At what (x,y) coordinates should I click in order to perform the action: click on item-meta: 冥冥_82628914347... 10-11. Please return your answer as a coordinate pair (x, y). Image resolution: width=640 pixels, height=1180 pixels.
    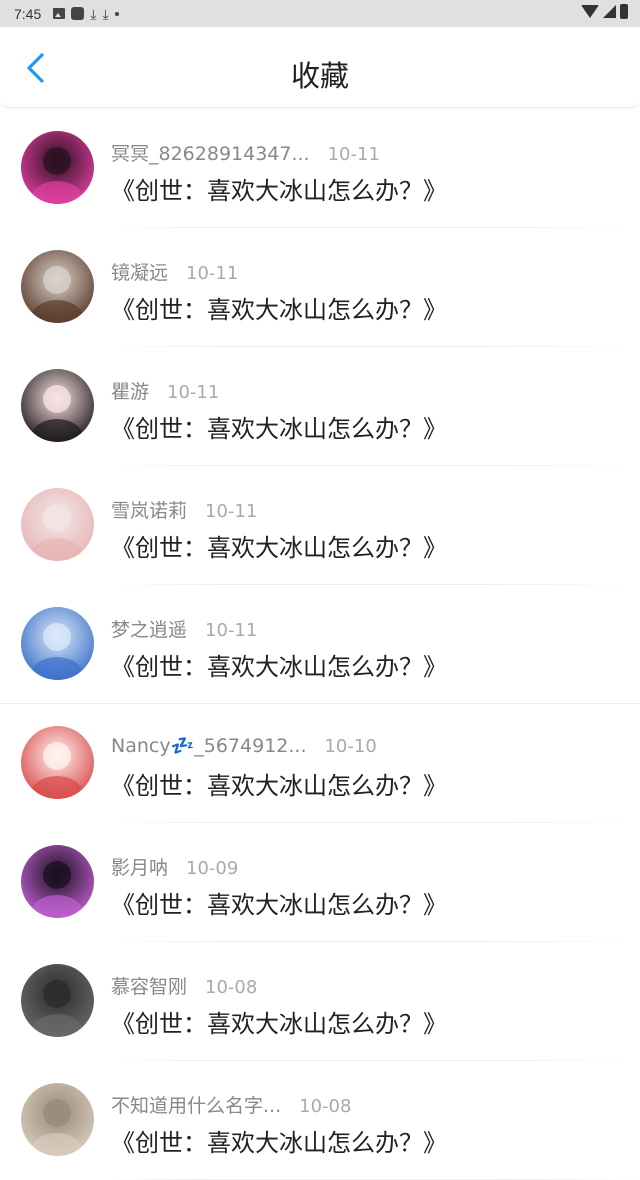
    Looking at the image, I should click on (245, 152).